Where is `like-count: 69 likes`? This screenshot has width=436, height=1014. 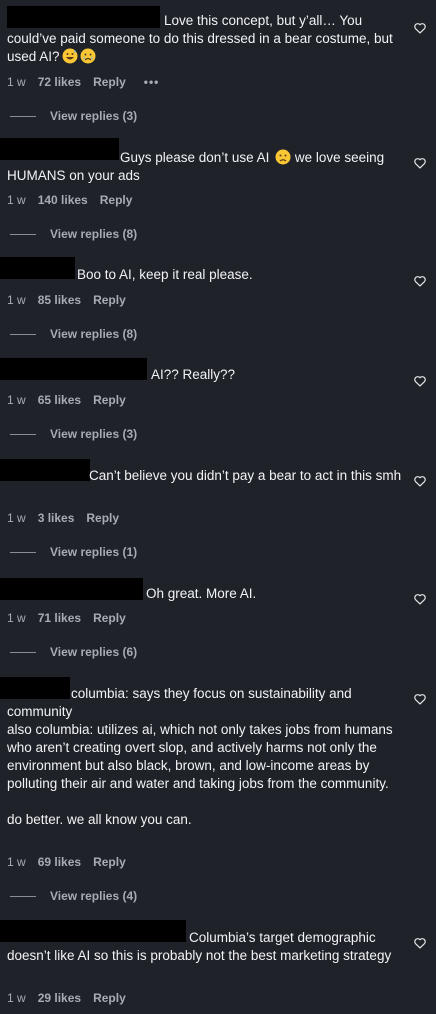
like-count: 69 likes is located at coordinates (59, 862).